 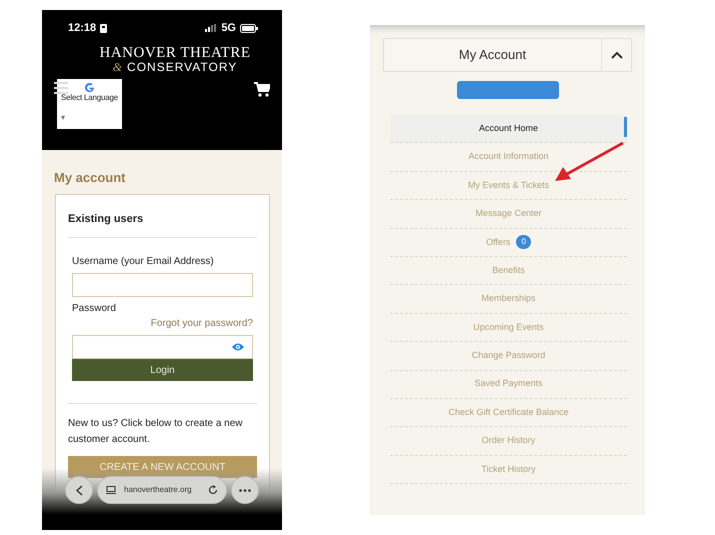 What do you see at coordinates (162, 467) in the screenshot?
I see `create-account-button: CREATE A NEW ACCOUNT` at bounding box center [162, 467].